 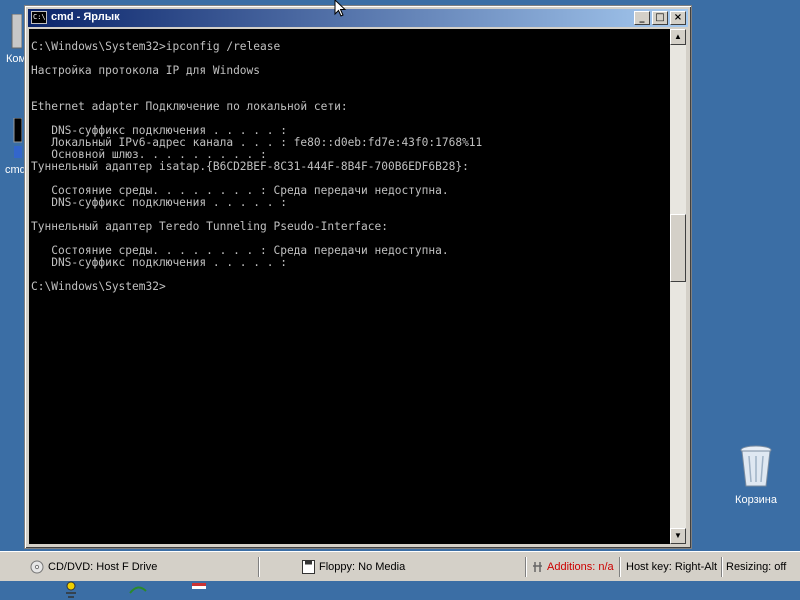 What do you see at coordinates (400, 590) in the screenshot?
I see `taskbar-fragment` at bounding box center [400, 590].